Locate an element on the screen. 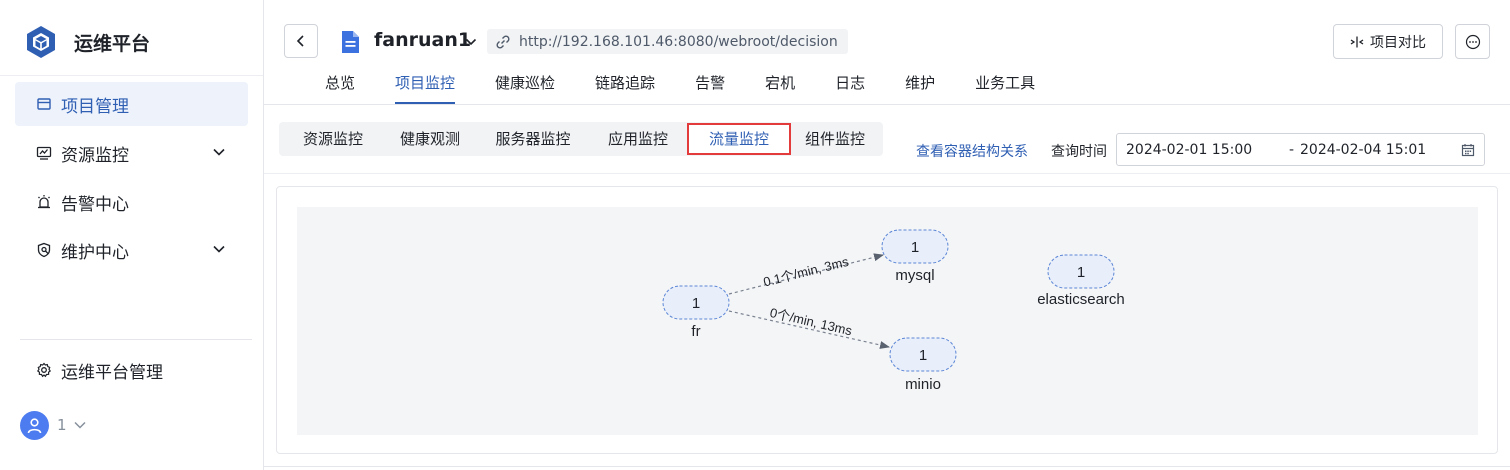 This screenshot has height=470, width=1510. user-menu: 1 is located at coordinates (53, 425).